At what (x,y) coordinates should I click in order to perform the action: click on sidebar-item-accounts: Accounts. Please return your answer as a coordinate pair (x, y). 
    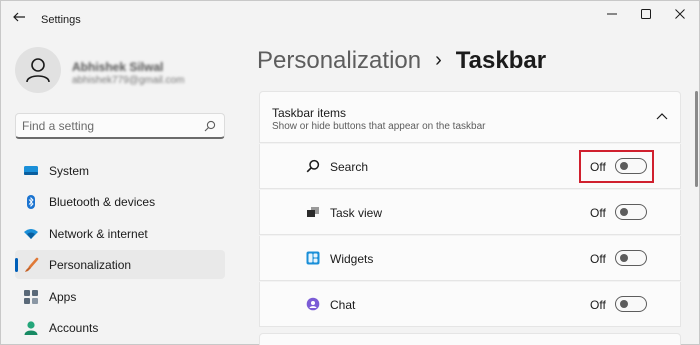
    Looking at the image, I should click on (120, 327).